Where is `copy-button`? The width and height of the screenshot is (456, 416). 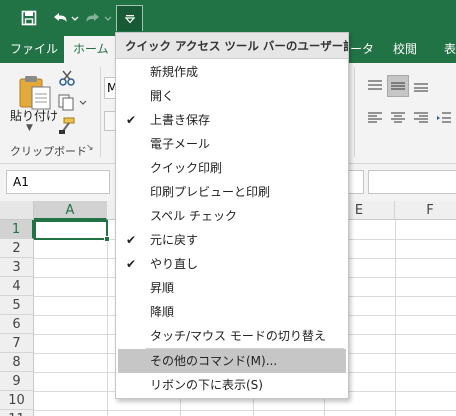 copy-button is located at coordinates (73, 103).